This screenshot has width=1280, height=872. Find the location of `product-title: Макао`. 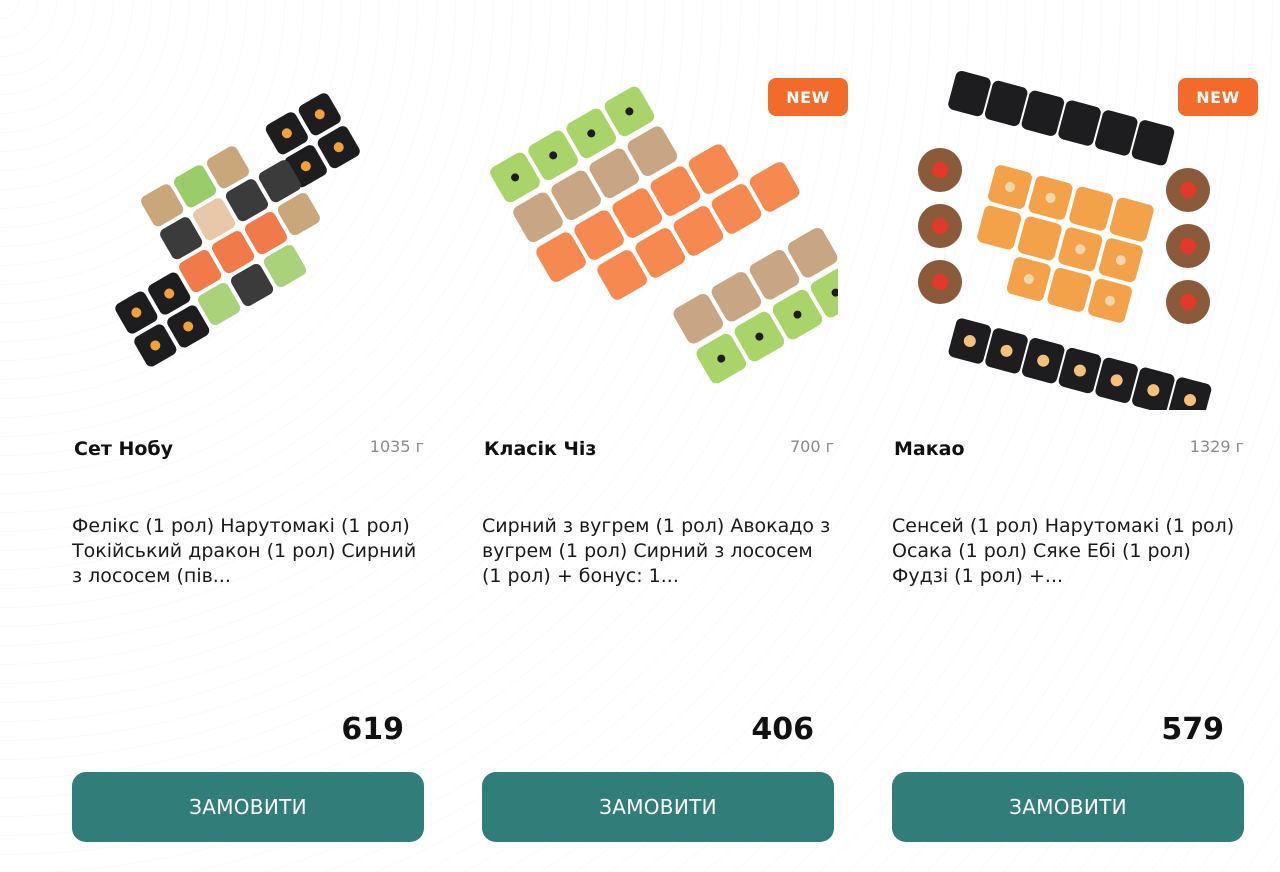

product-title: Макао is located at coordinates (929, 449).